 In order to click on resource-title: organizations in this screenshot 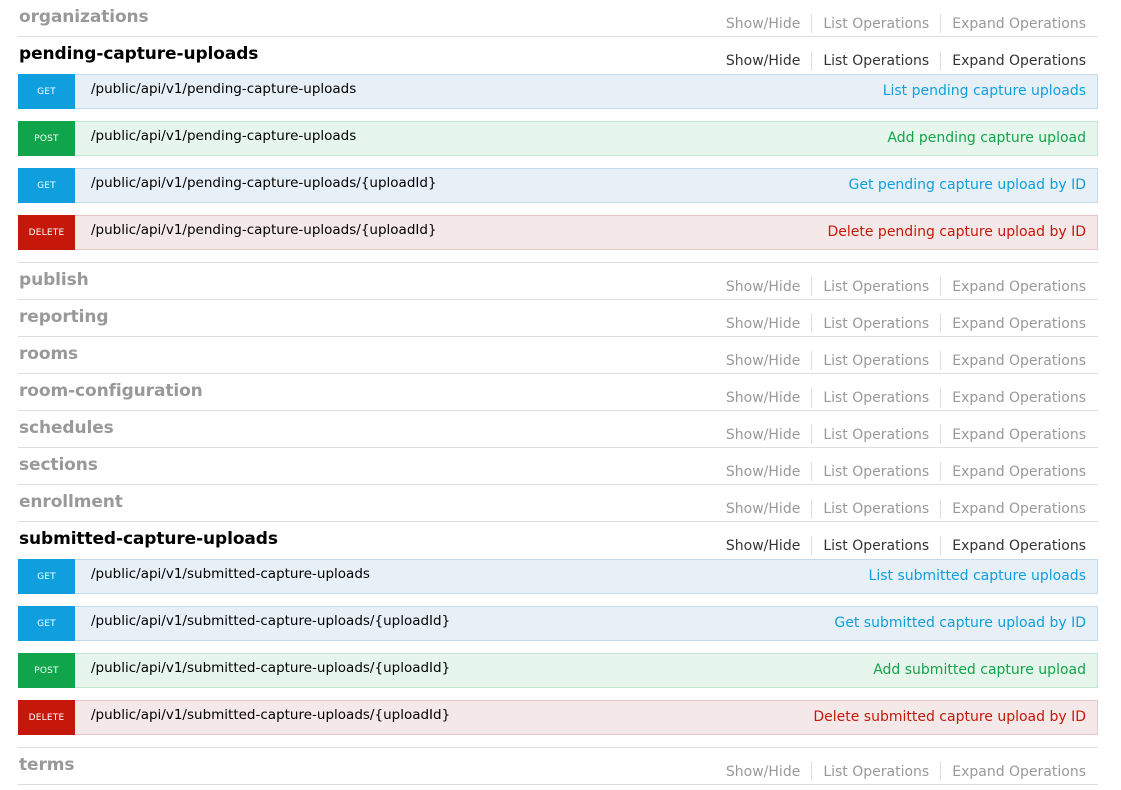, I will do `click(84, 17)`.